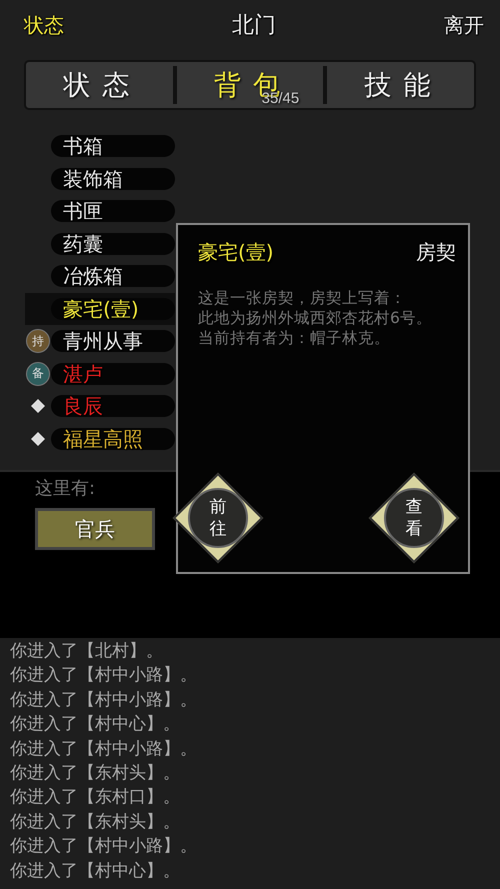 This screenshot has height=889, width=500. What do you see at coordinates (294, 338) in the screenshot?
I see `description-line: 当前持有者为：帽子林克。` at bounding box center [294, 338].